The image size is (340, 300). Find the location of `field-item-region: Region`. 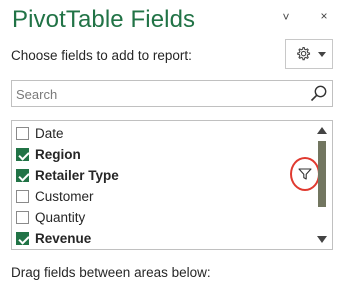

field-item-region: Region is located at coordinates (161, 155).